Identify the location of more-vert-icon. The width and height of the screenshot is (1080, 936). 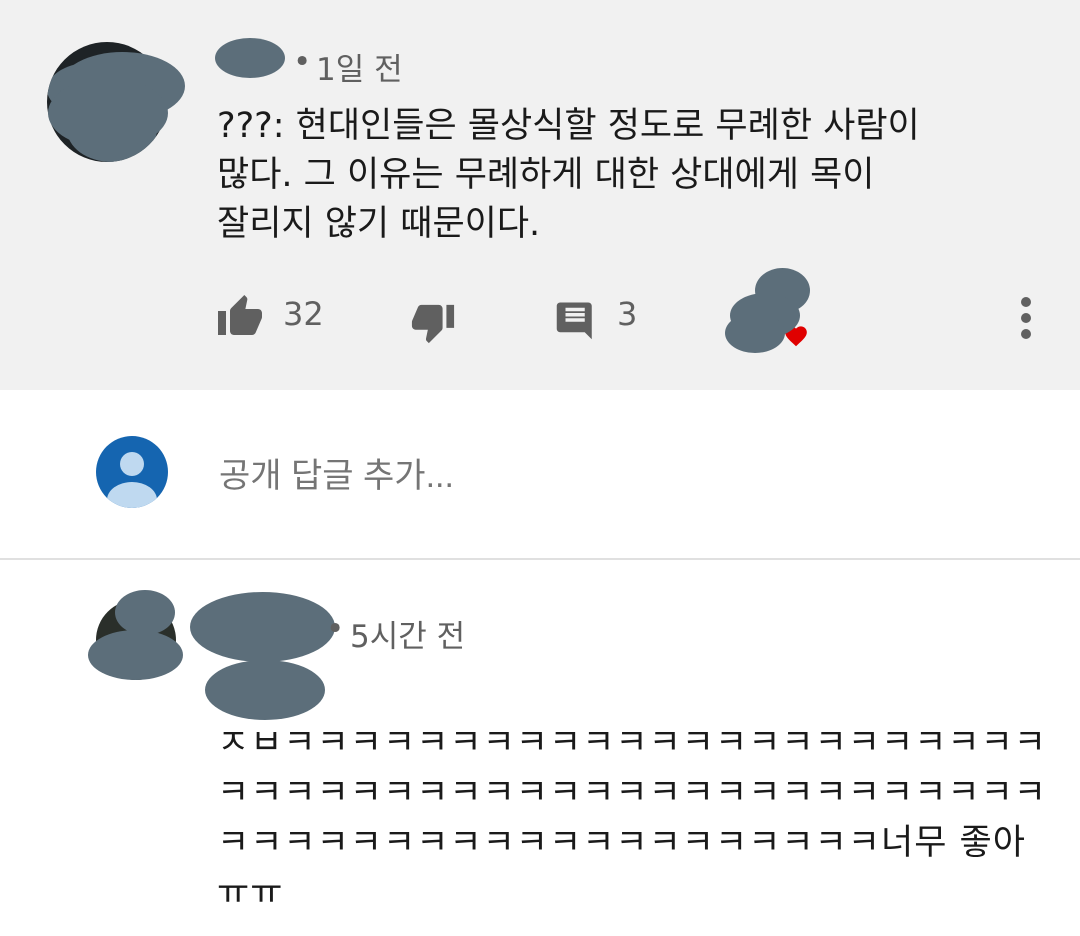
(1026, 318).